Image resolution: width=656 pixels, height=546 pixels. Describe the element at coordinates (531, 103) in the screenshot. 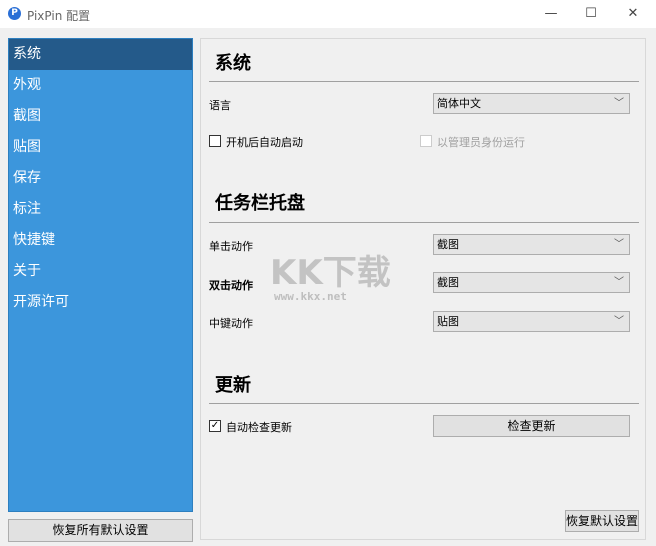

I see `language-select: 简体中文 ﹀` at that location.